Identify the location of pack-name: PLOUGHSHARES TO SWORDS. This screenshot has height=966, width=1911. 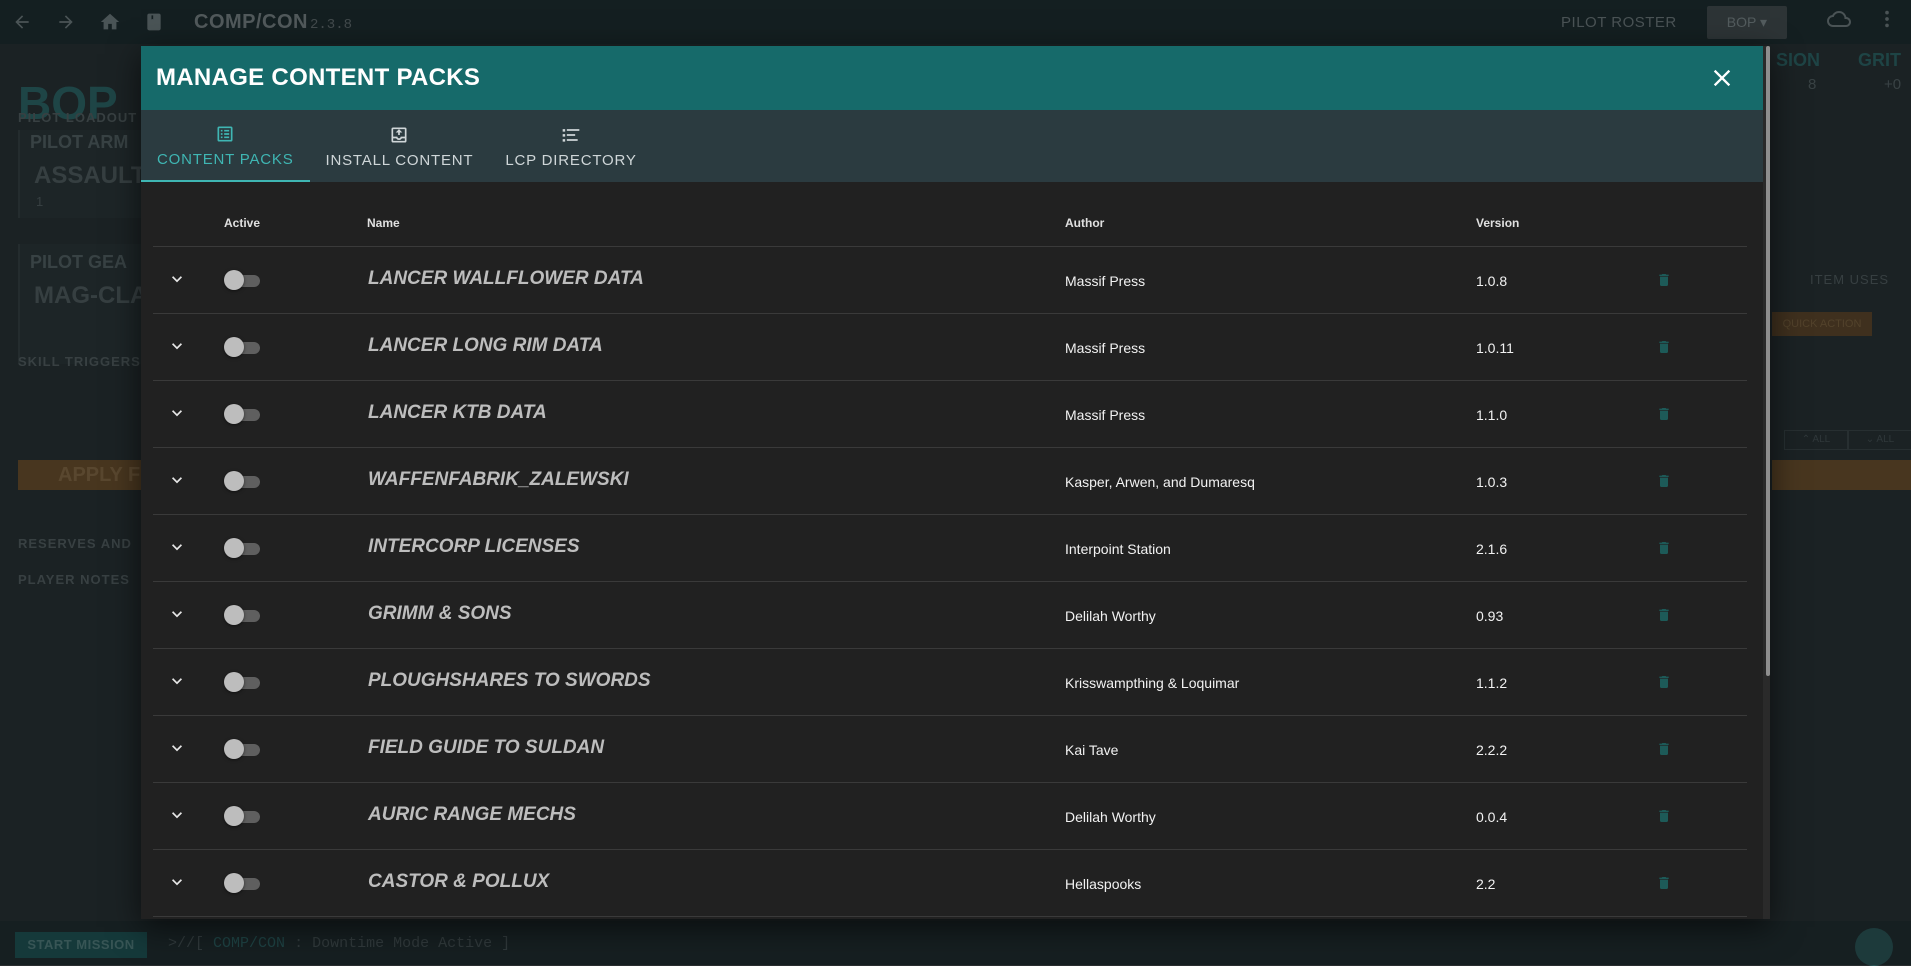
(509, 680).